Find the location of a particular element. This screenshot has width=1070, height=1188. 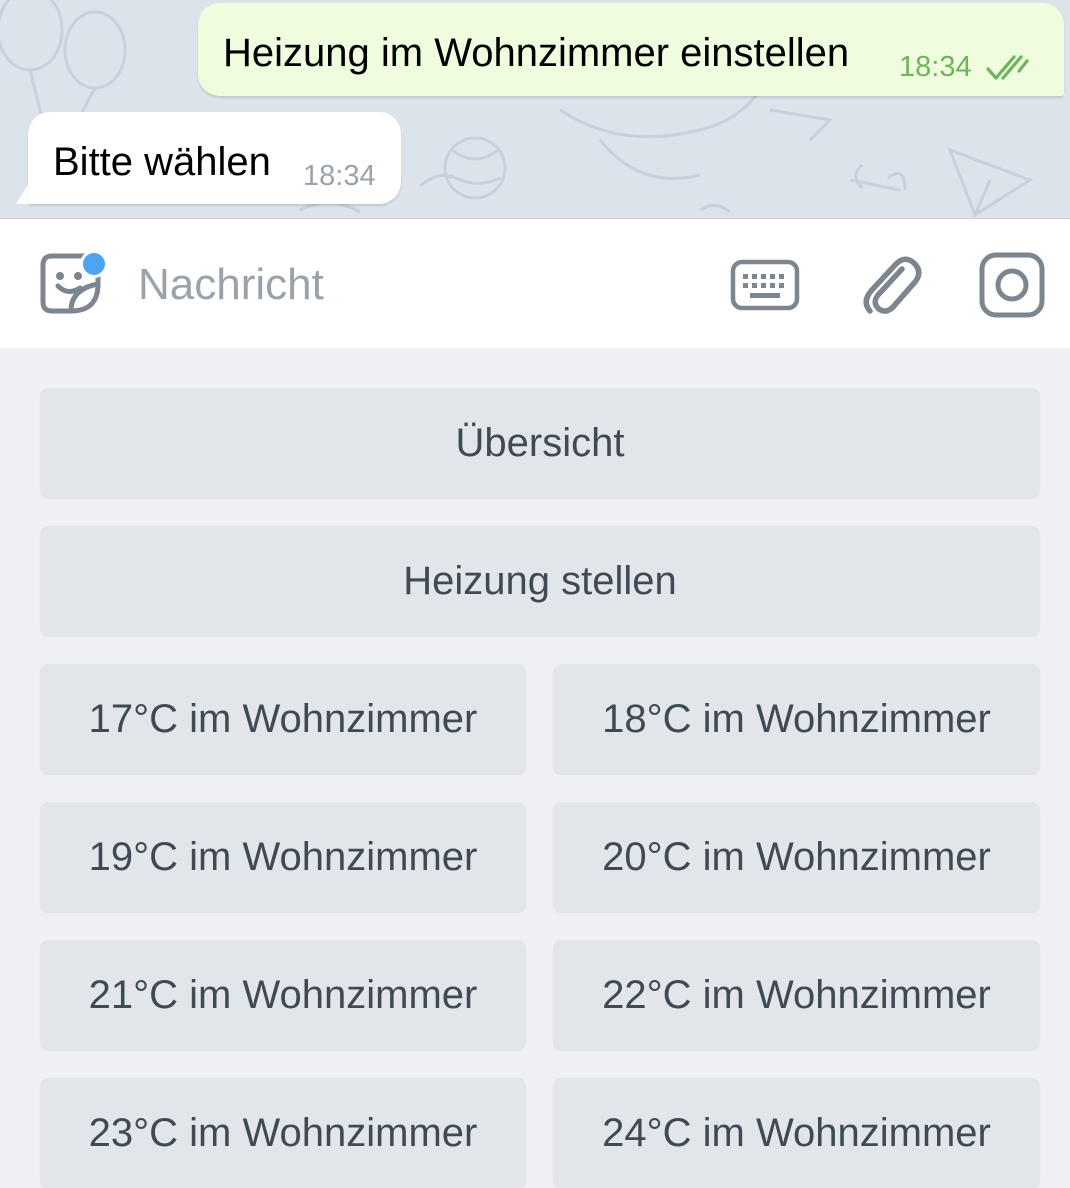

message-input-bar is located at coordinates (535, 283).